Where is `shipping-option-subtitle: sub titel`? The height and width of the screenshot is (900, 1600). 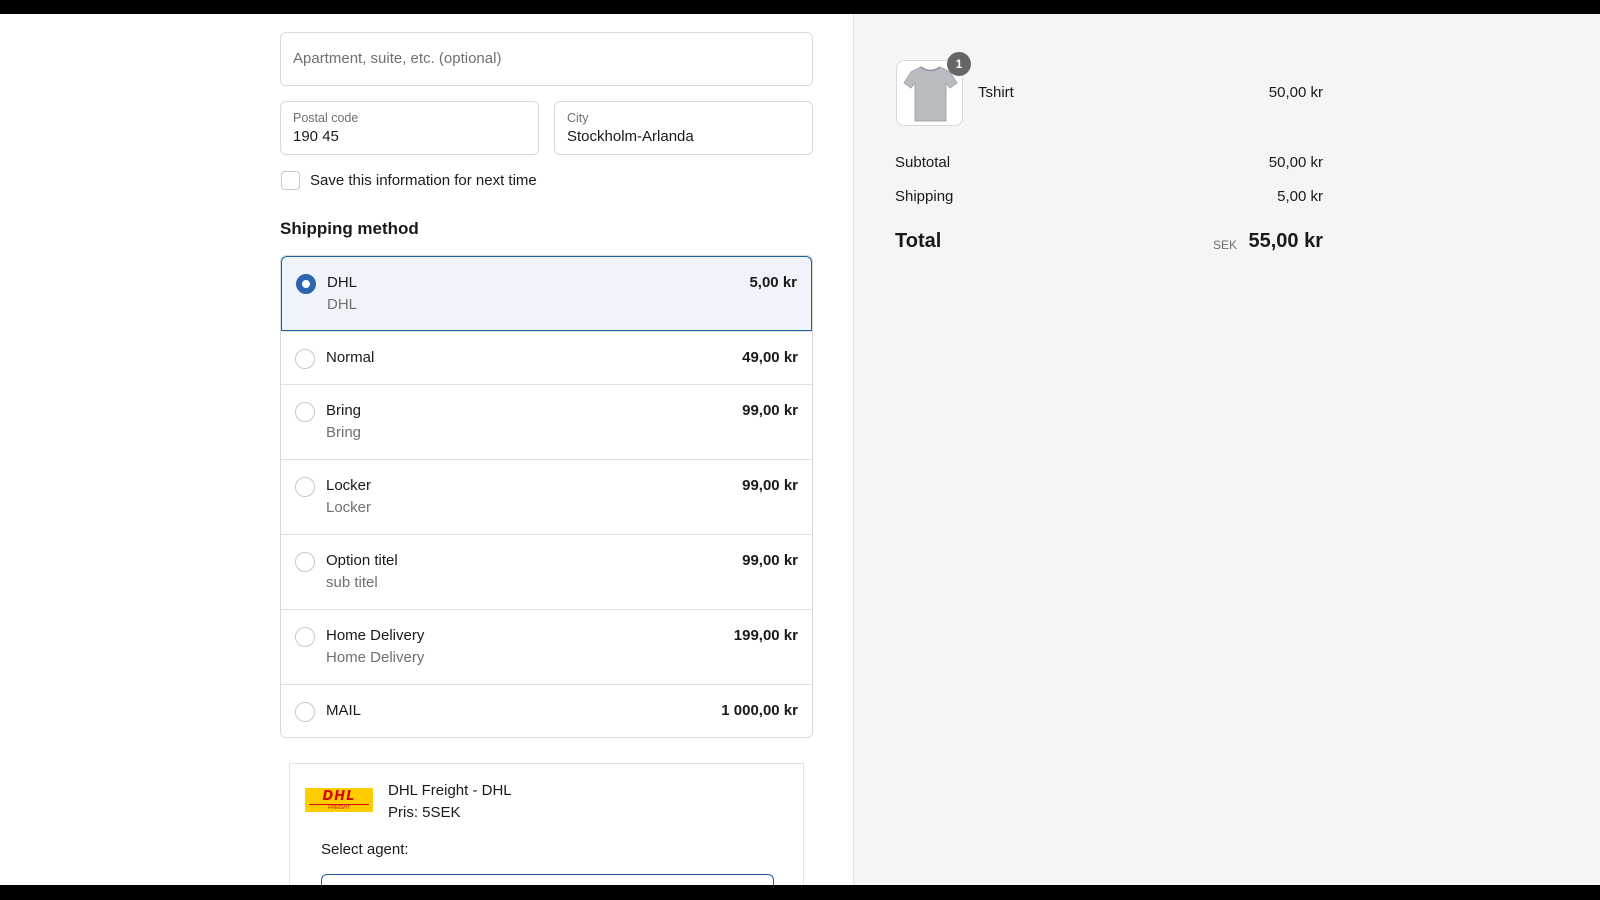 shipping-option-subtitle: sub titel is located at coordinates (352, 582).